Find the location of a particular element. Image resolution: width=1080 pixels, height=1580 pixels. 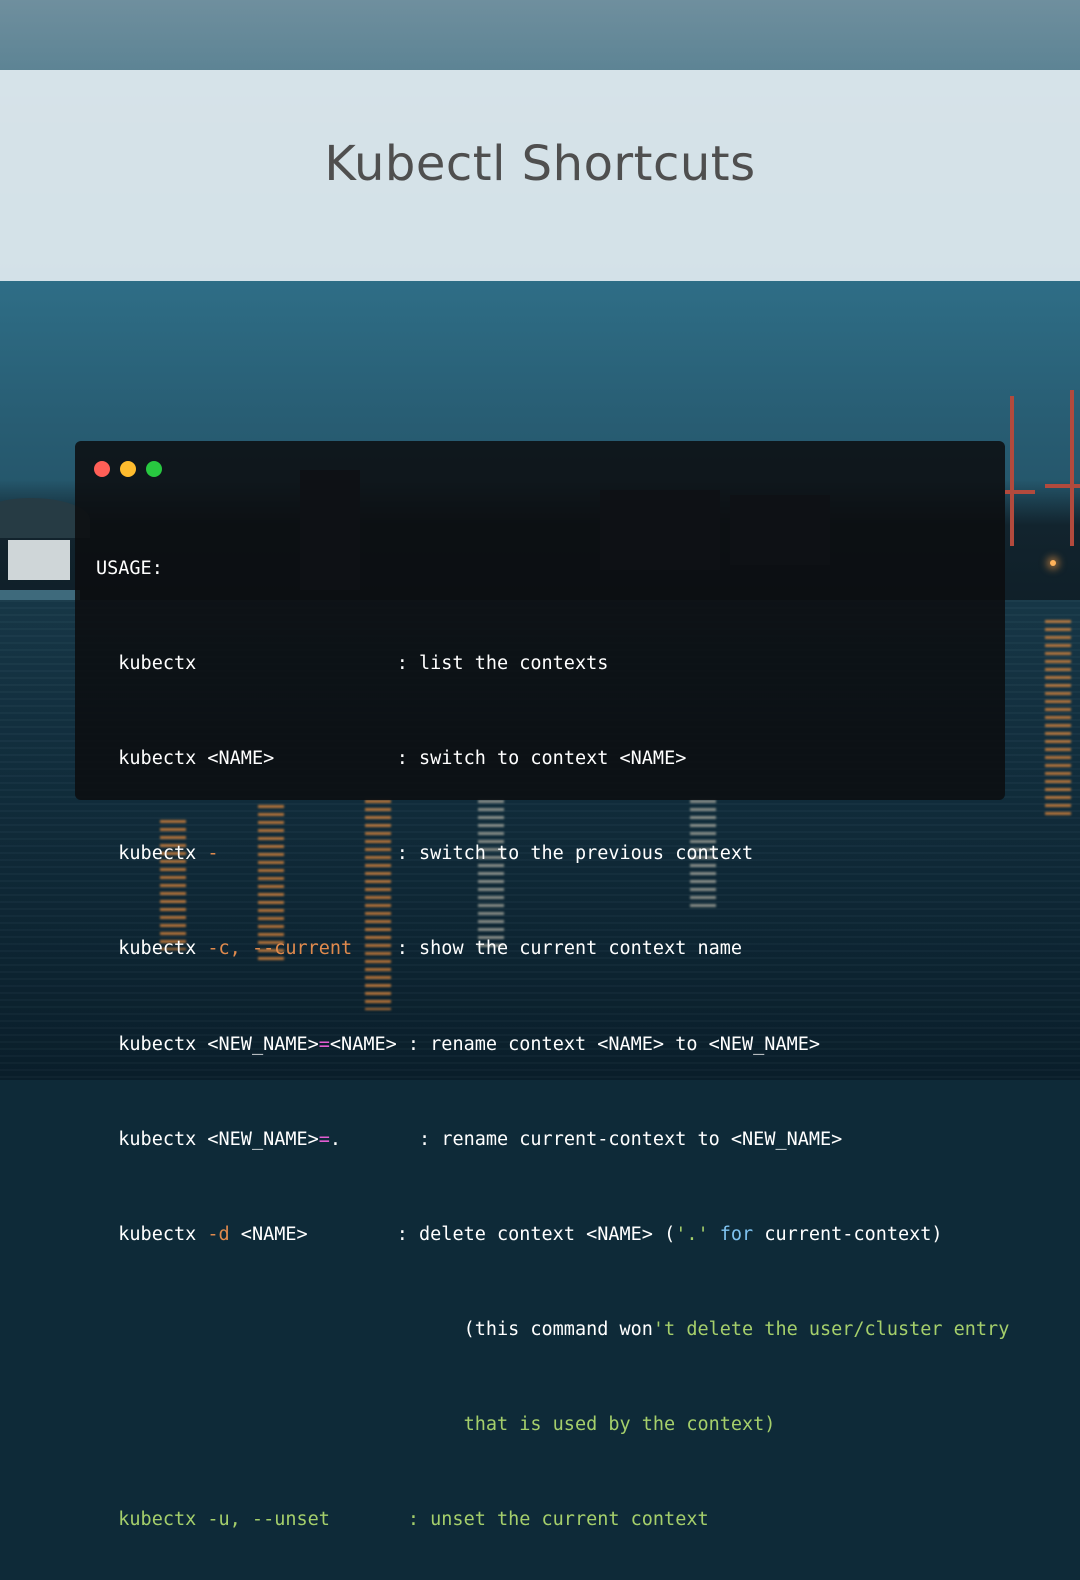

comment-text: 't delete the user/cluster entry is located at coordinates (831, 1330).